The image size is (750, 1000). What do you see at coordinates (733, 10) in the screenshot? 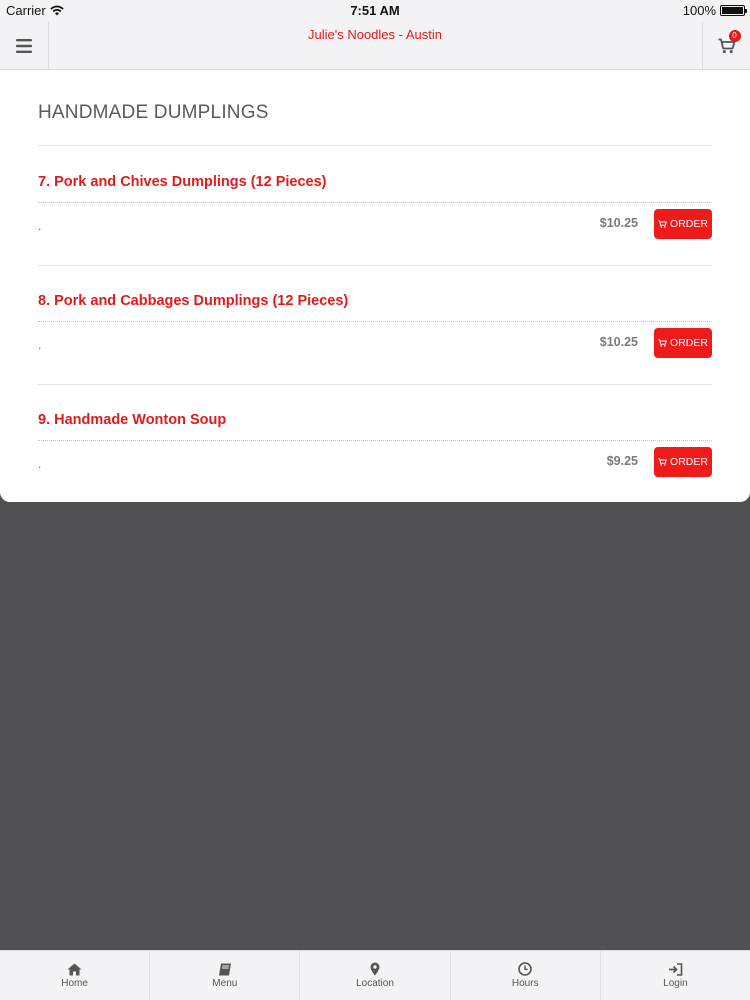
I see `battery-icon` at bounding box center [733, 10].